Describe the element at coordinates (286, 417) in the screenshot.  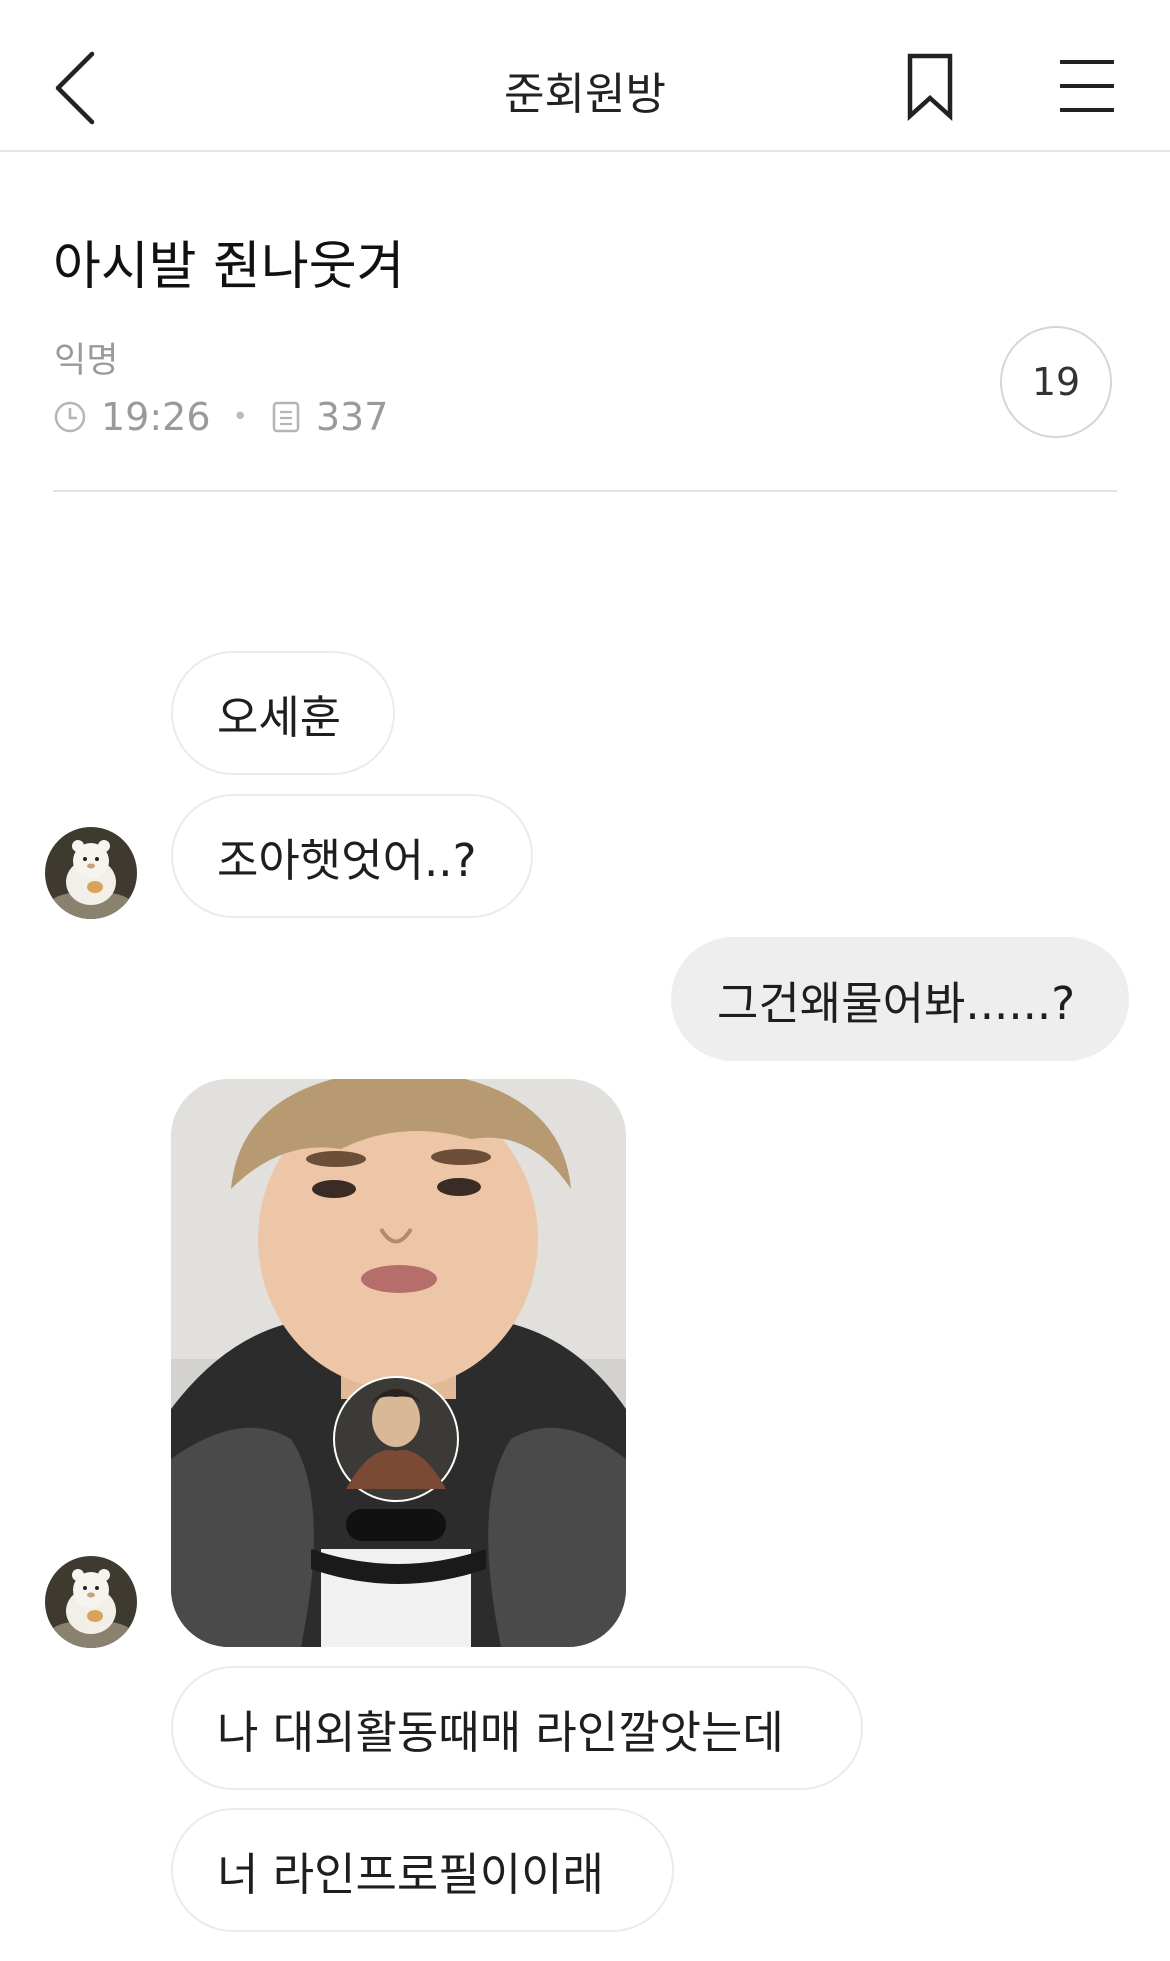
I see `document-views-icon` at that location.